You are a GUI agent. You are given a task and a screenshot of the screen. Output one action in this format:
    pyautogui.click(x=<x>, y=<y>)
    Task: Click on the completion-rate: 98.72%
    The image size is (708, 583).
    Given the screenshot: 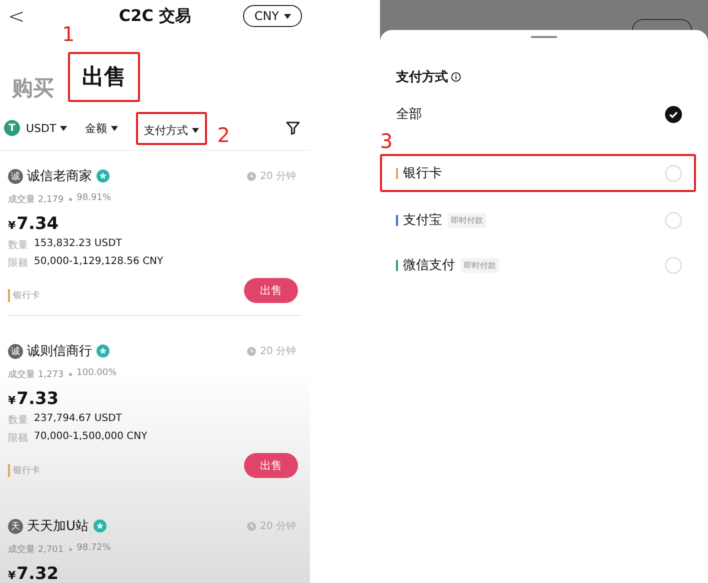 What is the action you would take?
    pyautogui.click(x=93, y=549)
    